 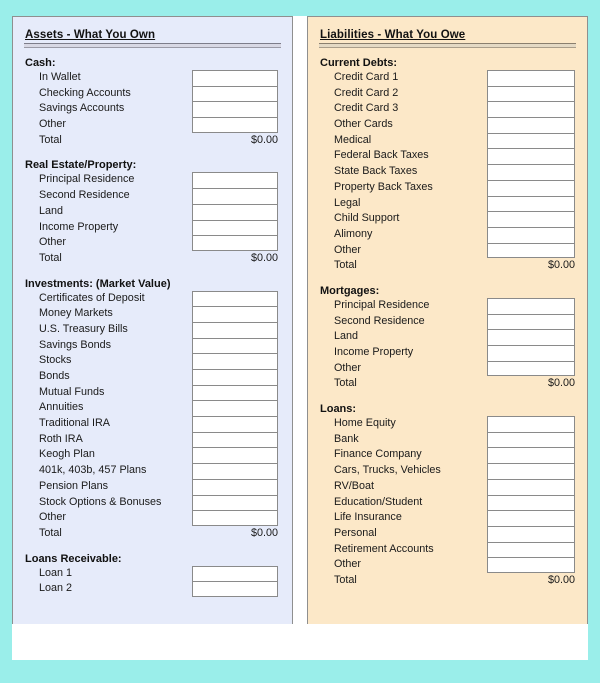 What do you see at coordinates (152, 298) in the screenshot?
I see `entry-row: Certificates of Deposit` at bounding box center [152, 298].